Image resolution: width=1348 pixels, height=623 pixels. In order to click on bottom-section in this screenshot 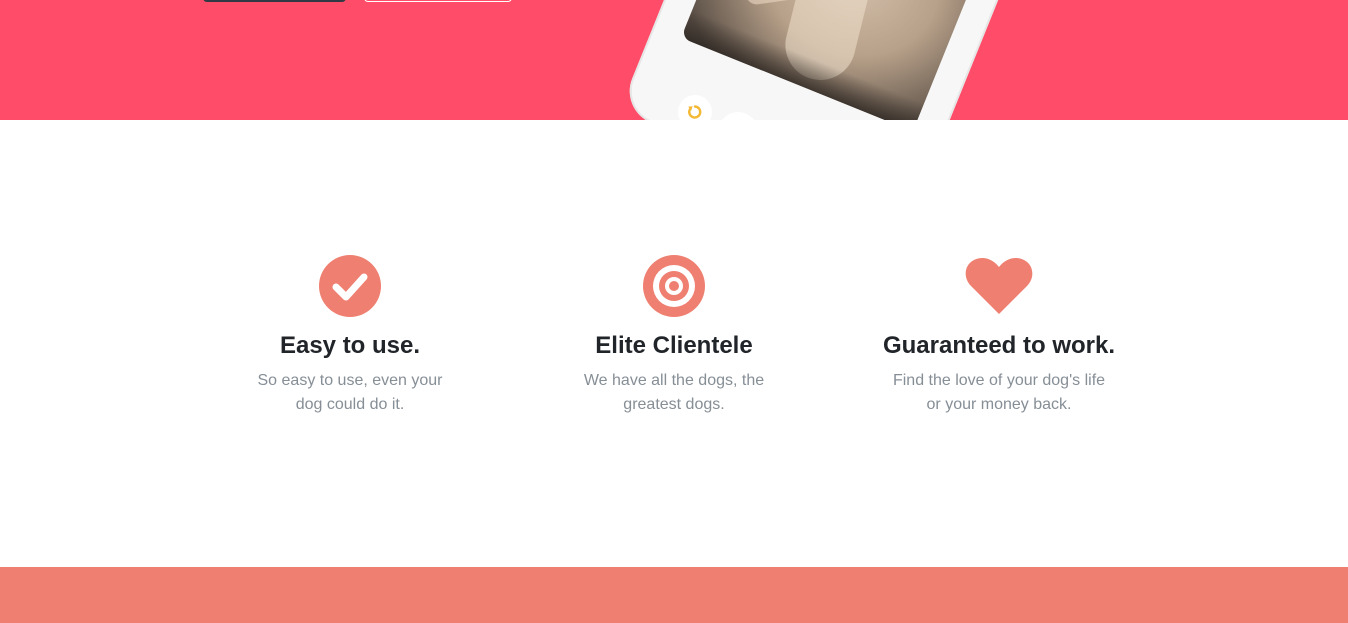, I will do `click(674, 595)`.